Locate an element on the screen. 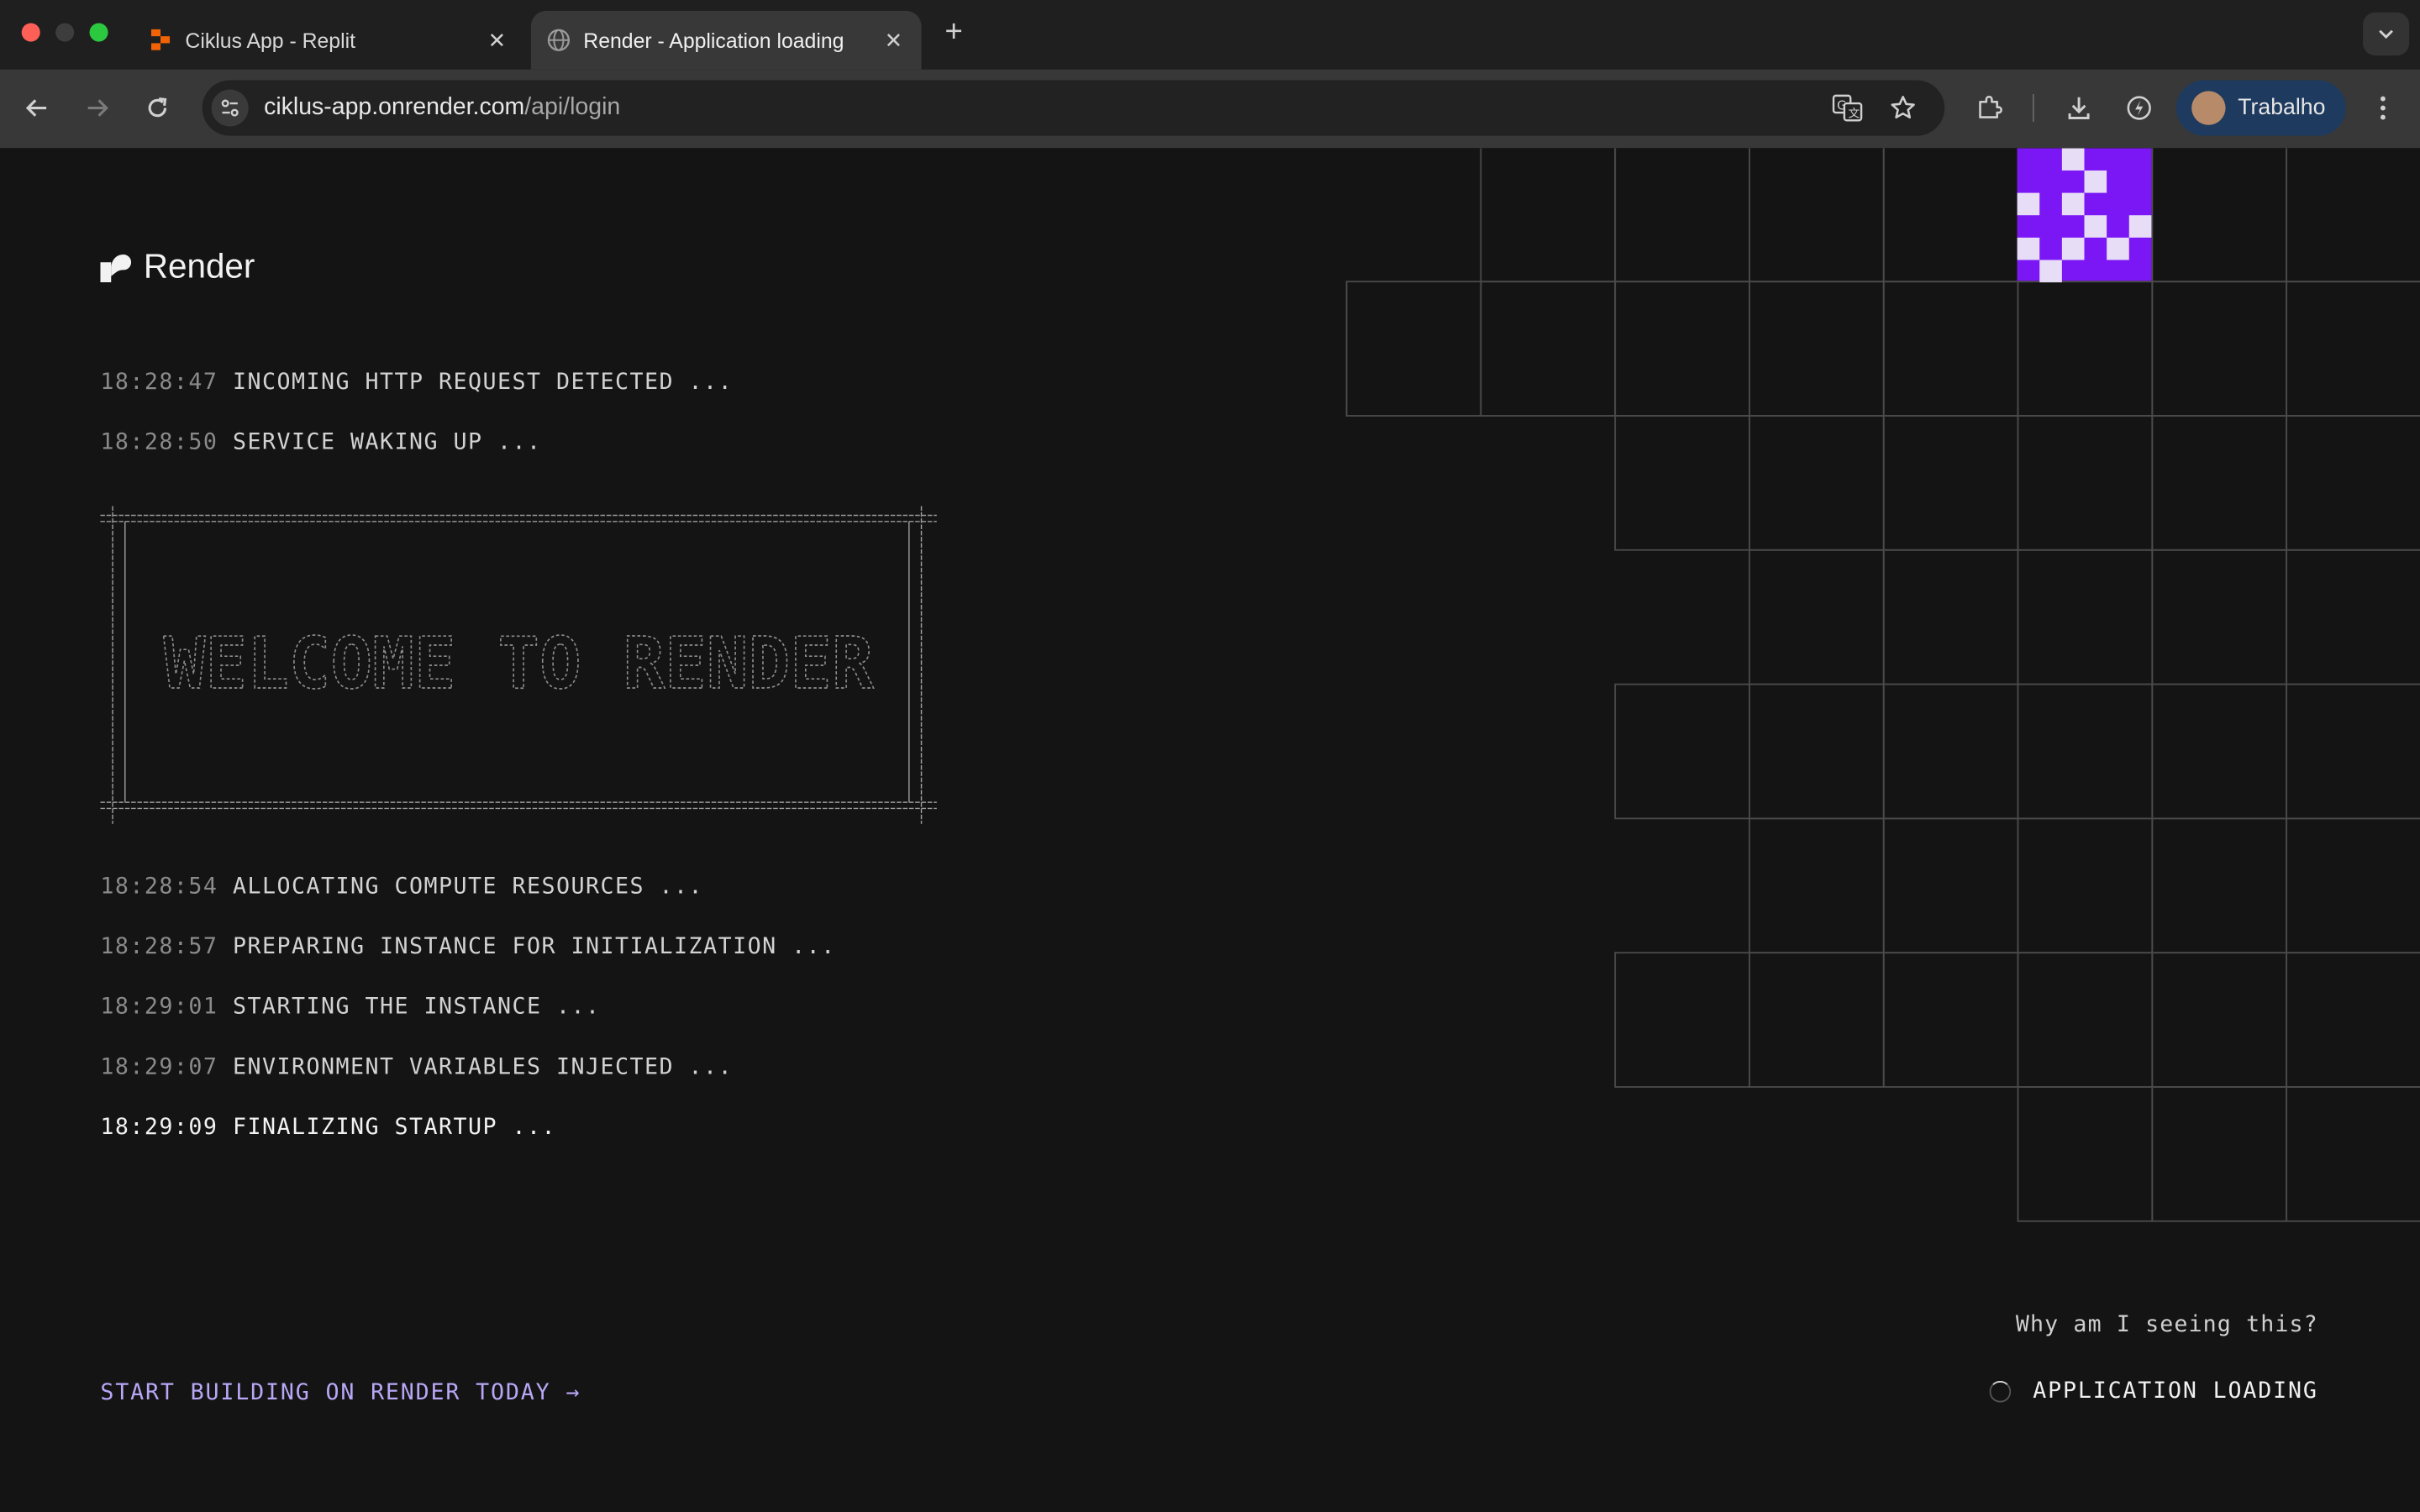 The width and height of the screenshot is (2420, 1512). plus-icon: + is located at coordinates (954, 31).